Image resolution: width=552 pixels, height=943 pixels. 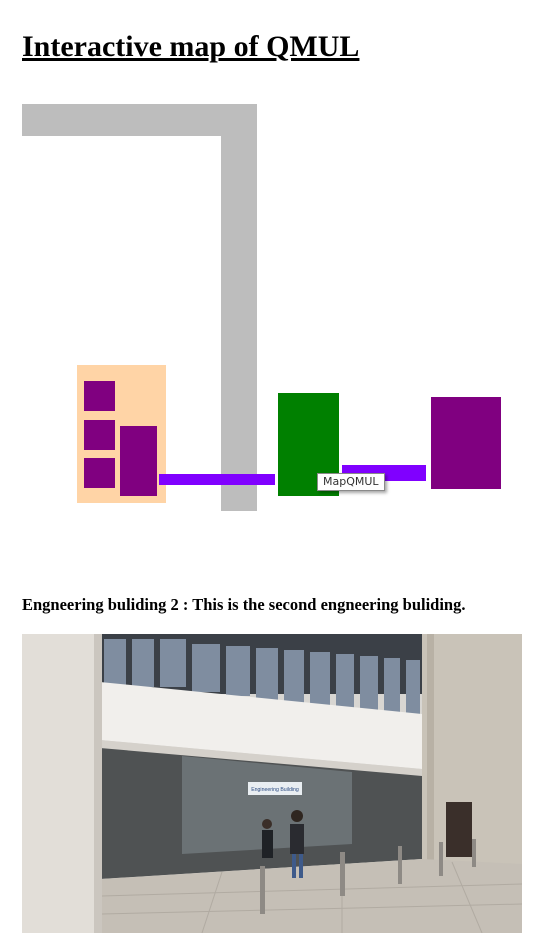 What do you see at coordinates (351, 482) in the screenshot?
I see `map-tooltip: MapQMUL` at bounding box center [351, 482].